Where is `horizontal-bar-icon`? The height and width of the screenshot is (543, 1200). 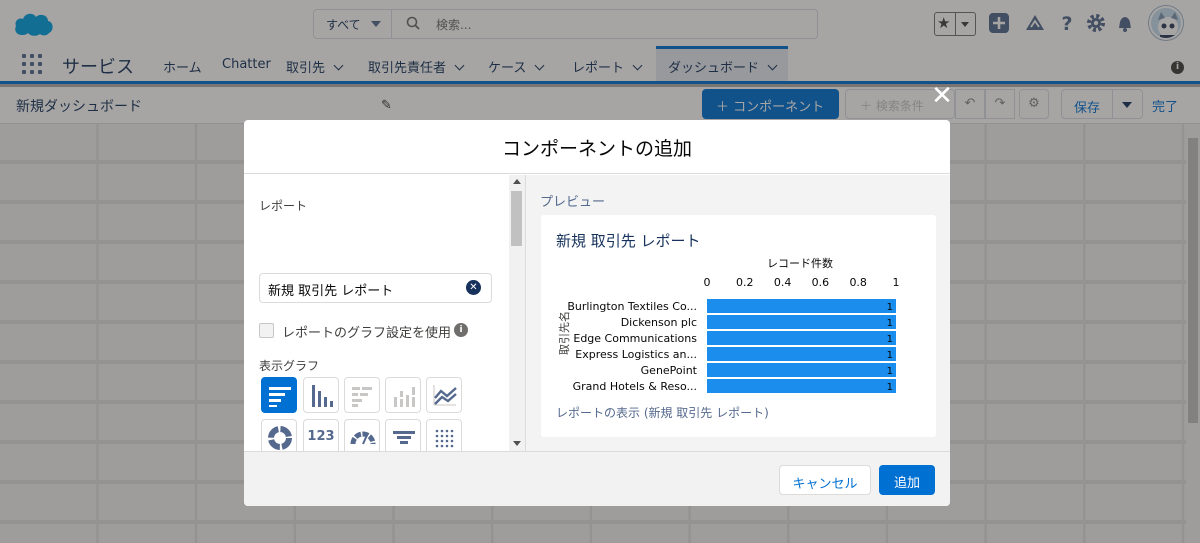
horizontal-bar-icon is located at coordinates (280, 397).